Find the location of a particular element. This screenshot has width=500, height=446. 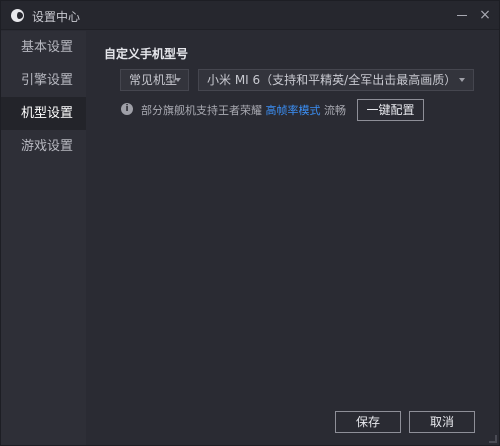

device-model-select: 小米 MI 6（支持和平精英/全军出击最高画质） is located at coordinates (336, 80).